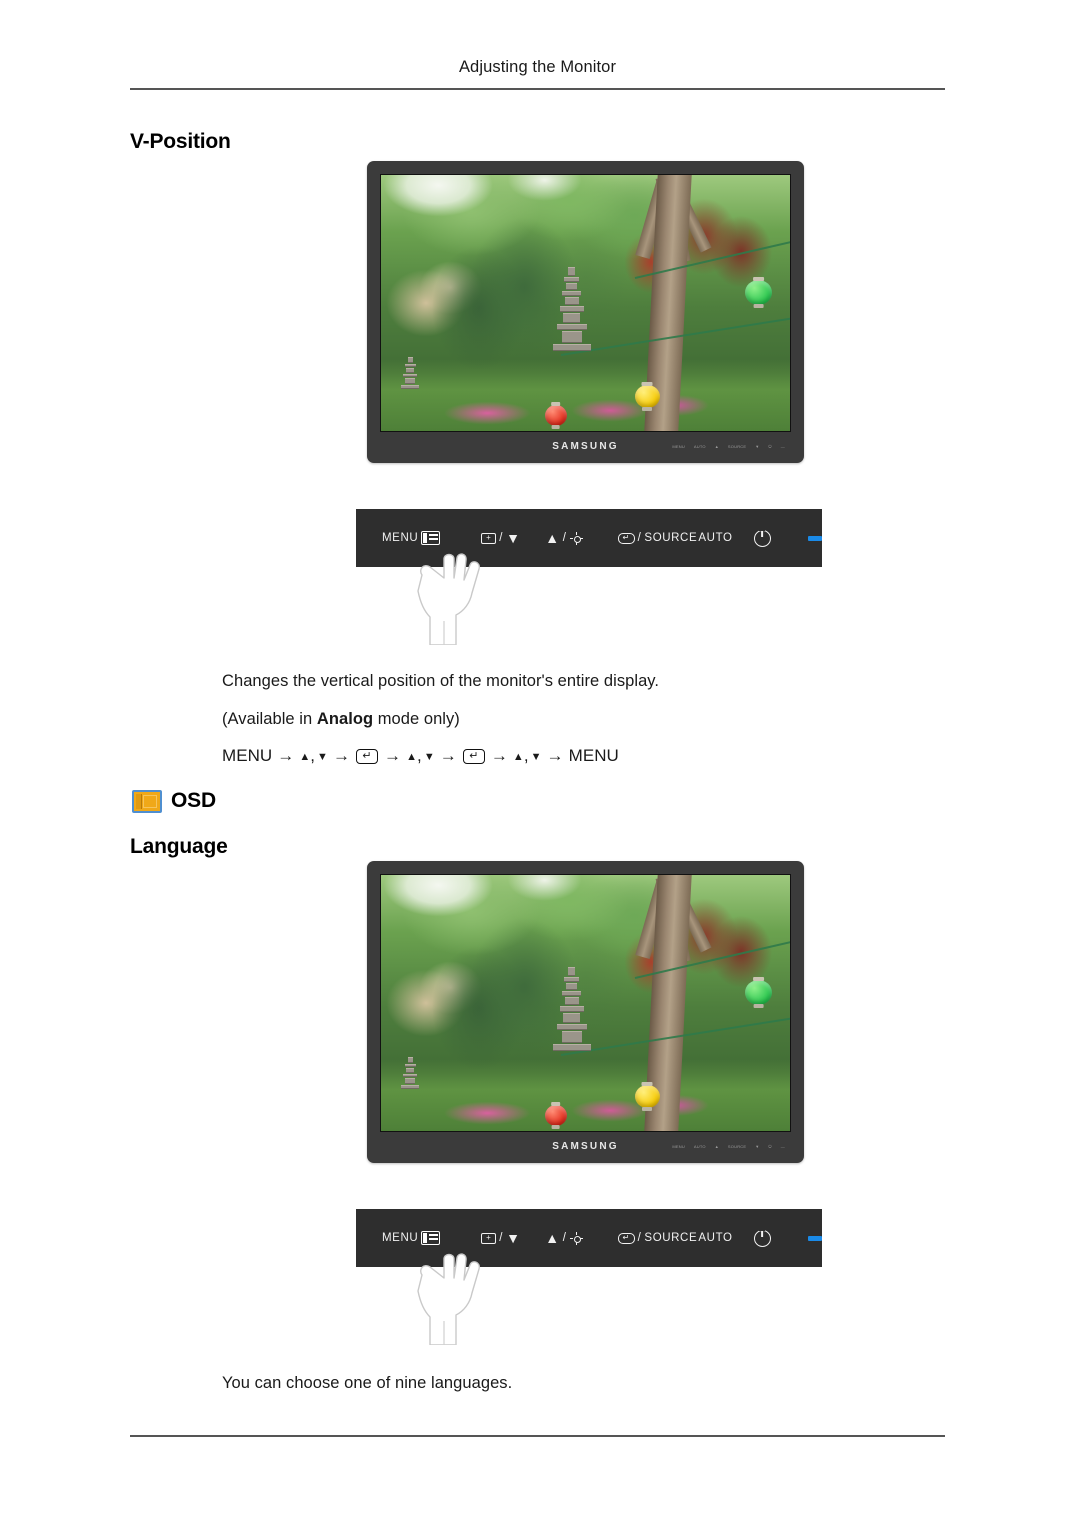 The height and width of the screenshot is (1527, 1080). What do you see at coordinates (589, 577) in the screenshot?
I see `control-panel-v-position: MENU + / ▼ ▲ / ↵ / SOURCE AUTO` at bounding box center [589, 577].